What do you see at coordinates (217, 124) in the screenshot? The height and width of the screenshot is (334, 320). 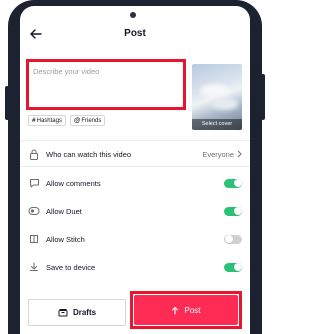 I see `select-cover-label: Select cover` at bounding box center [217, 124].